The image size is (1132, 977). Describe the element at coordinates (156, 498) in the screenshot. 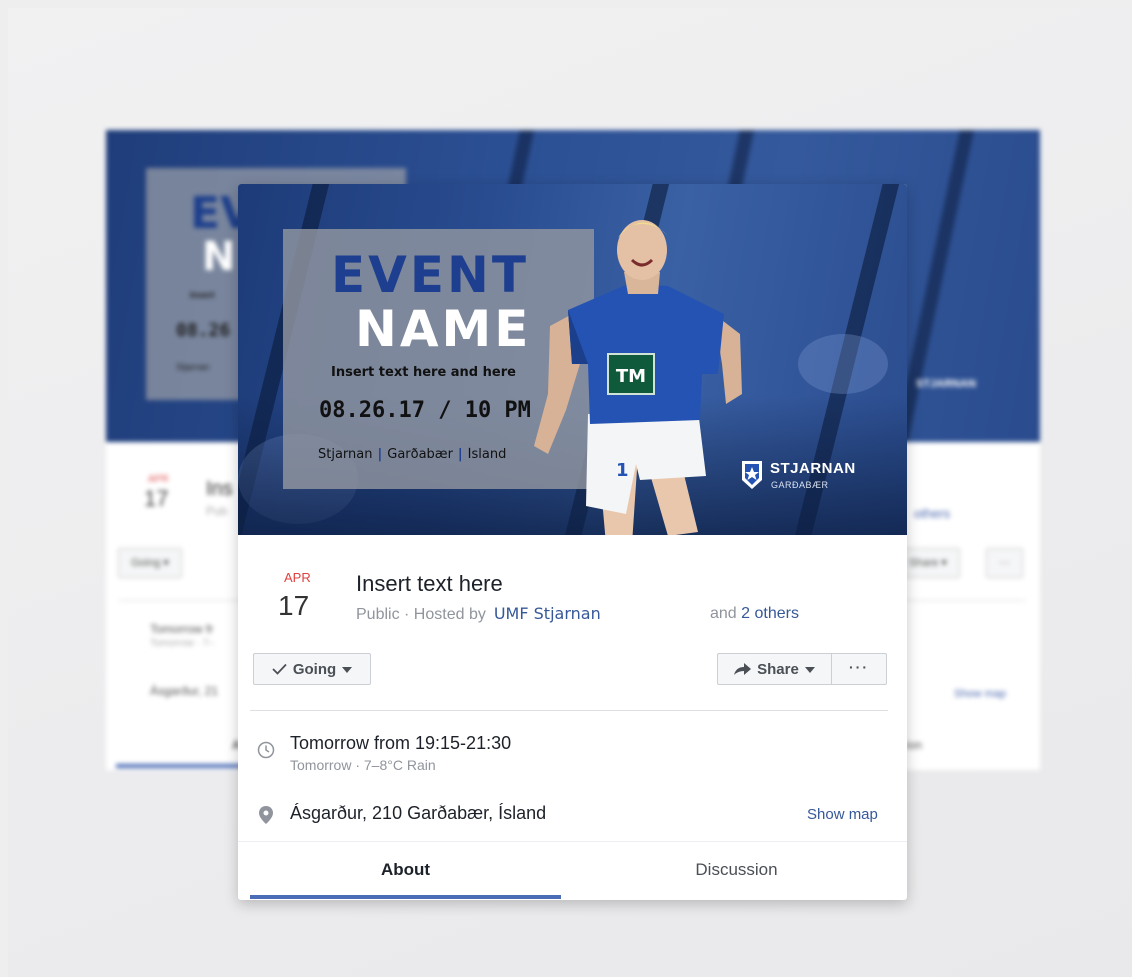

I see `background-date-day: 17` at that location.